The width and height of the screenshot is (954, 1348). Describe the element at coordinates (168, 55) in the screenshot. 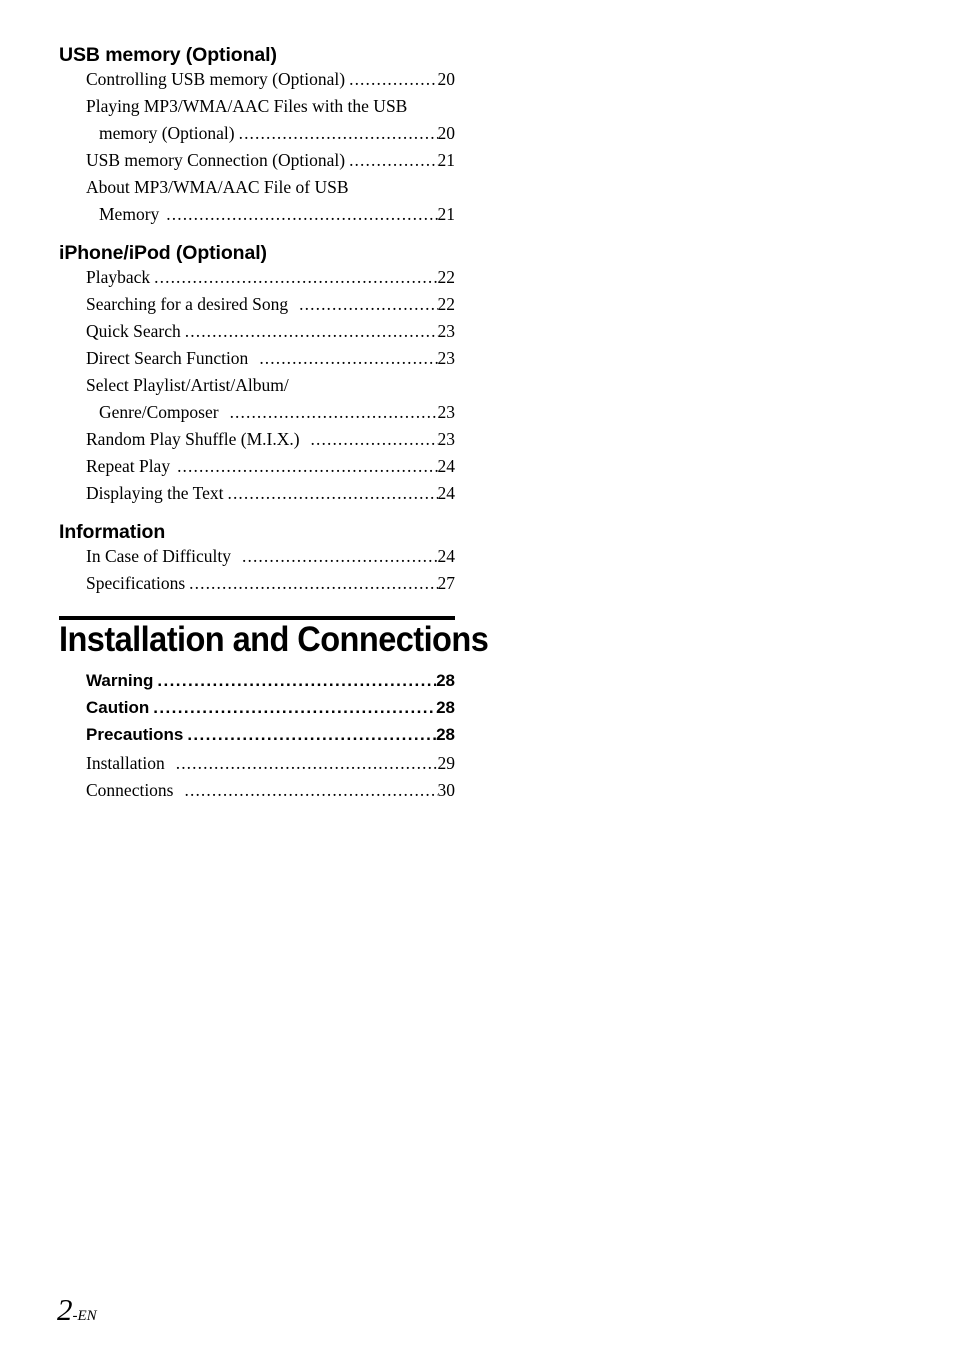

I see `section-heading-usb-memory: USB memory (Optional)` at that location.